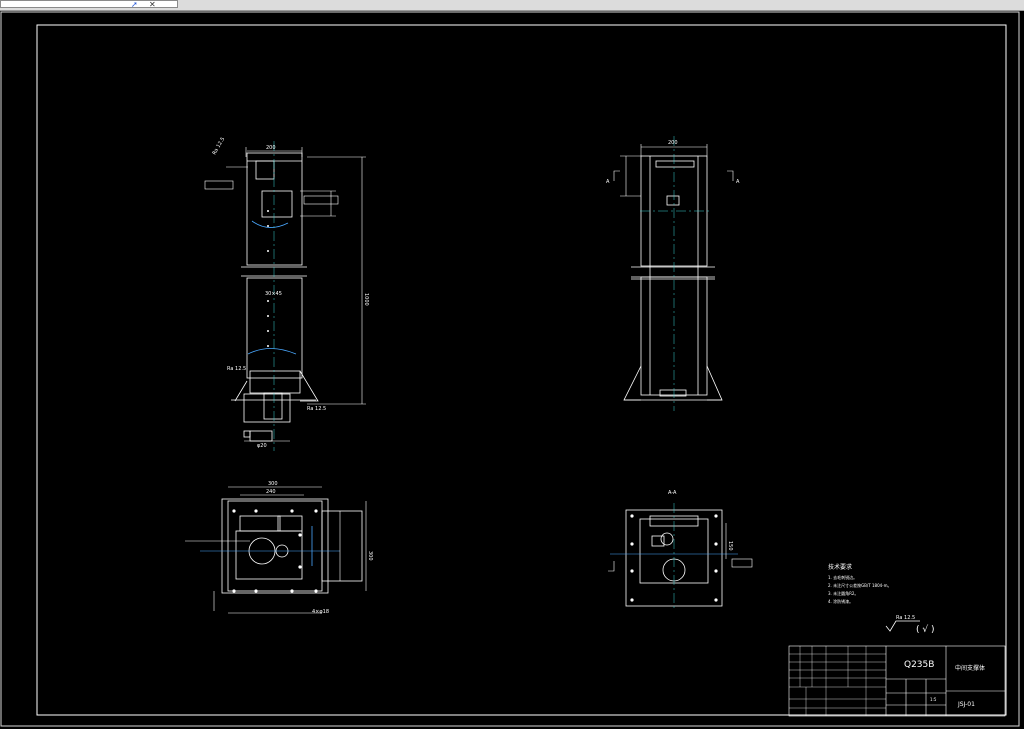 The width and height of the screenshot is (1024, 729). What do you see at coordinates (271, 492) in the screenshot?
I see `plan-inner-dim: 240` at bounding box center [271, 492].